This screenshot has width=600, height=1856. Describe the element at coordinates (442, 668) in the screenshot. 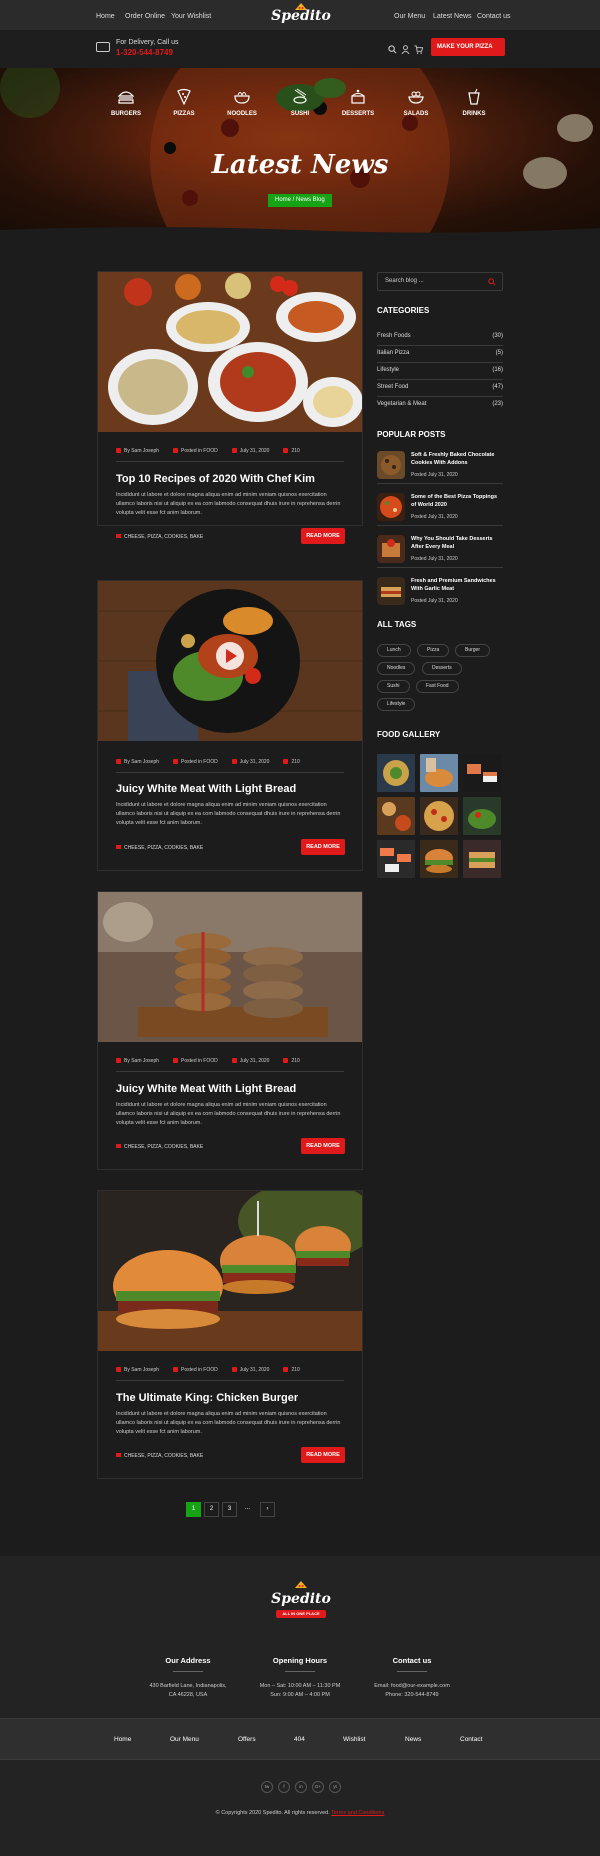

I see `tag-pill: Desserts` at that location.